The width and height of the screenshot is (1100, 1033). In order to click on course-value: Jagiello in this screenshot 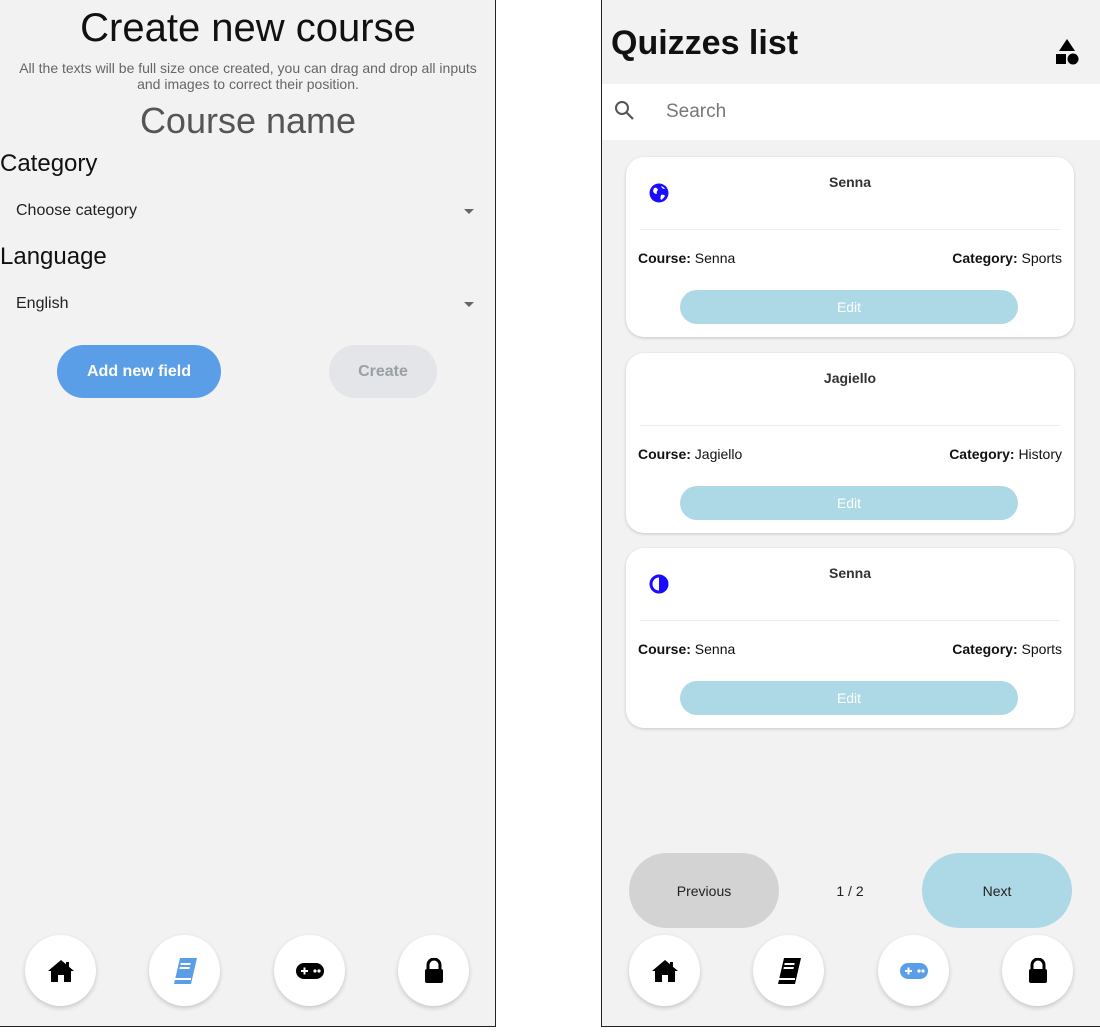, I will do `click(718, 454)`.